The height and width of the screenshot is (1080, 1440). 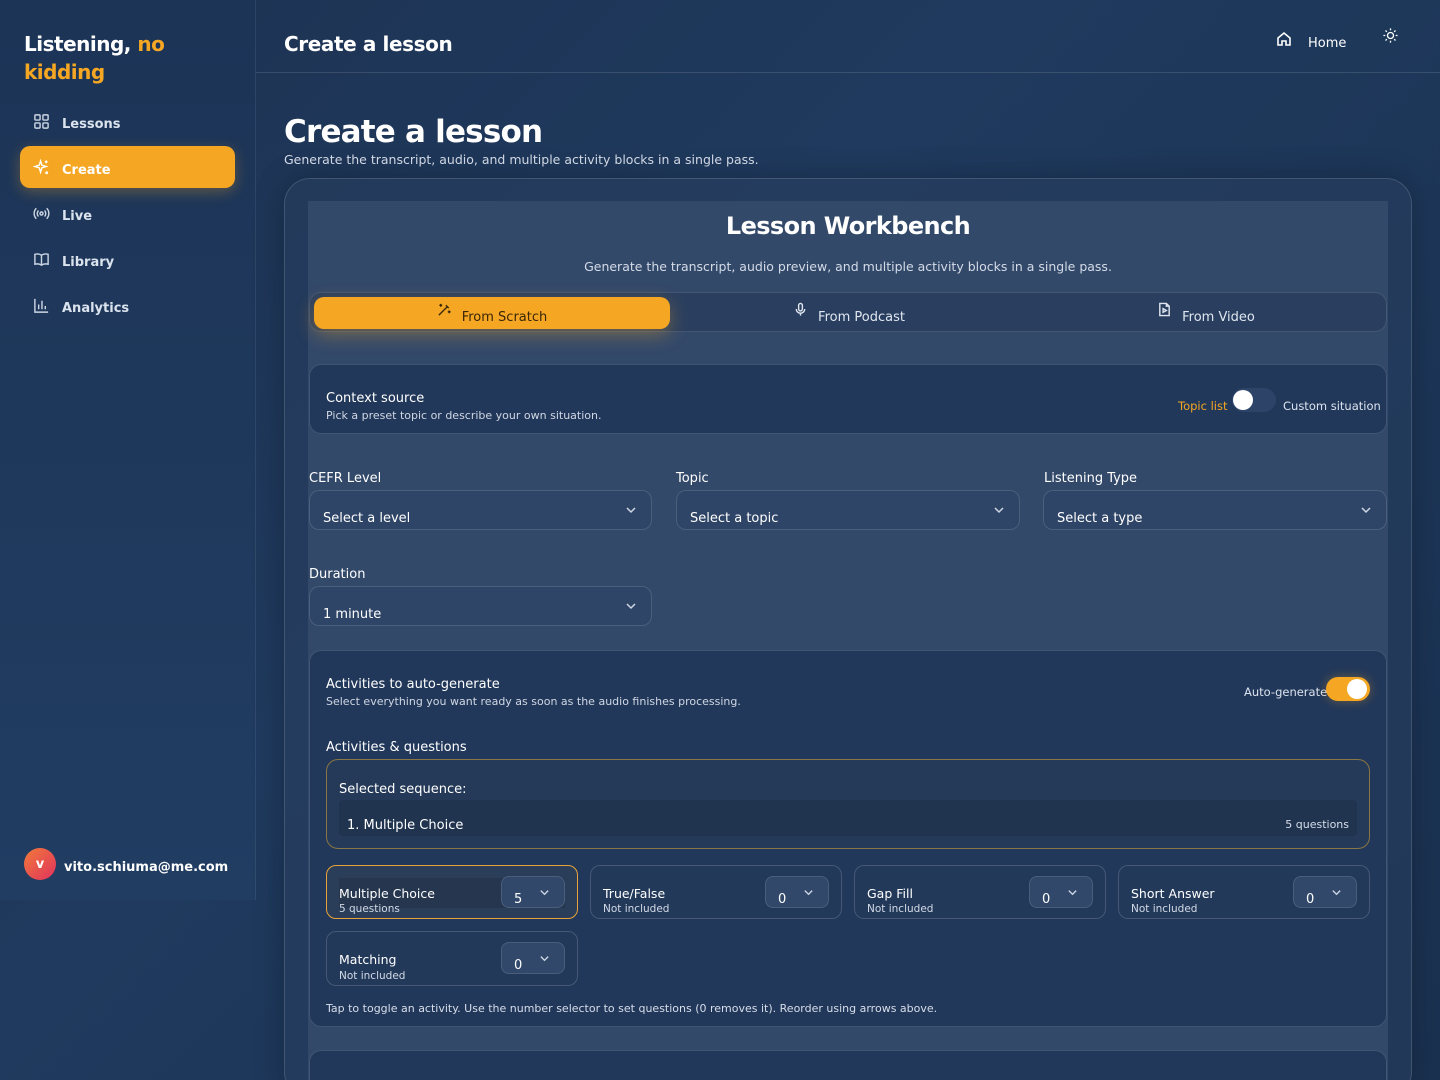 I want to click on sidebar-item-label: Live, so click(x=77, y=216).